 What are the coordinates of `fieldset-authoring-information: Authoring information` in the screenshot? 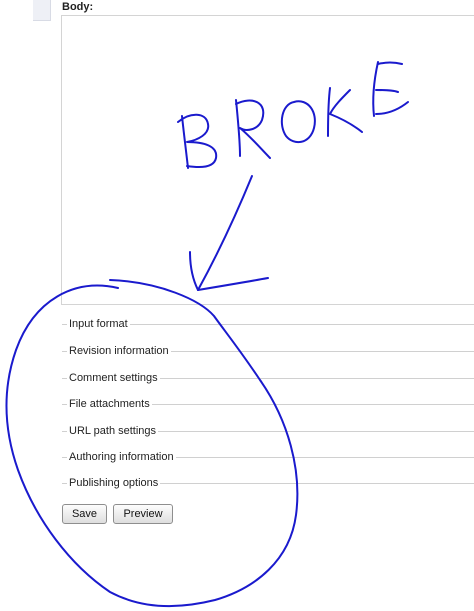 It's located at (268, 458).